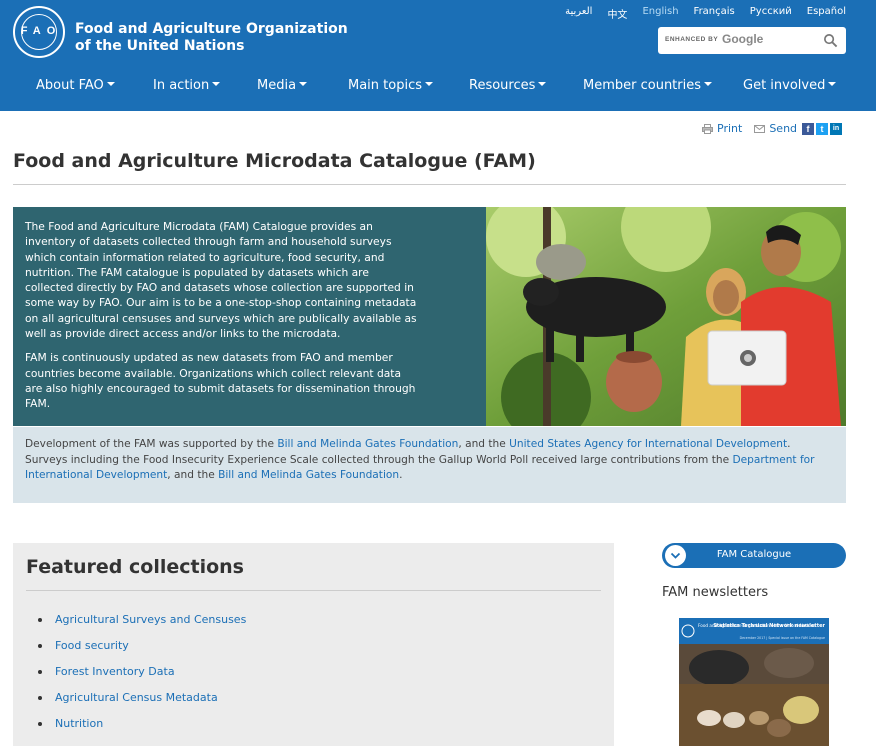  What do you see at coordinates (135, 567) in the screenshot?
I see `featured-title: Featured collections` at bounding box center [135, 567].